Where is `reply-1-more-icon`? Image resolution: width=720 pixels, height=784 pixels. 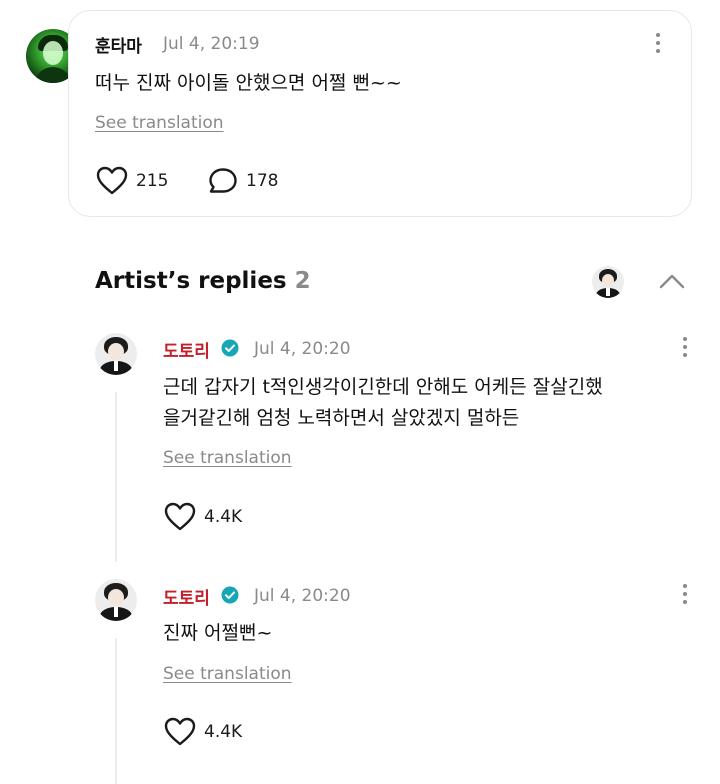 reply-1-more-icon is located at coordinates (685, 347).